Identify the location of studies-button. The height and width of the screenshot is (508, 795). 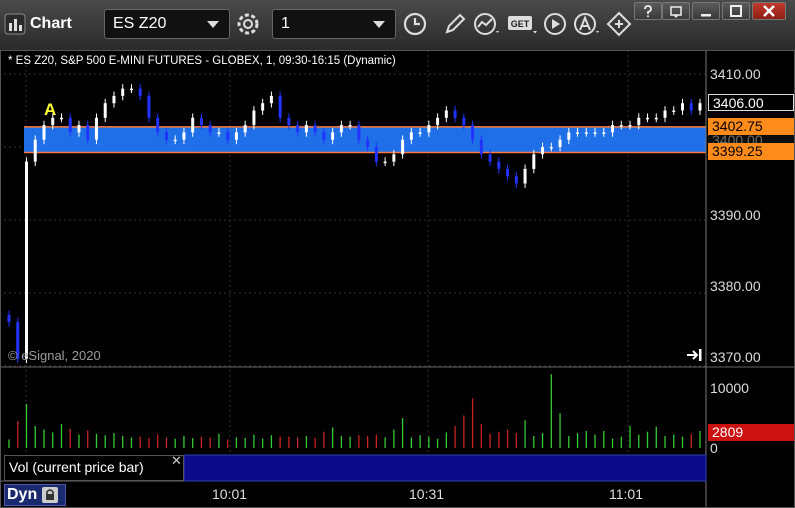
(487, 24).